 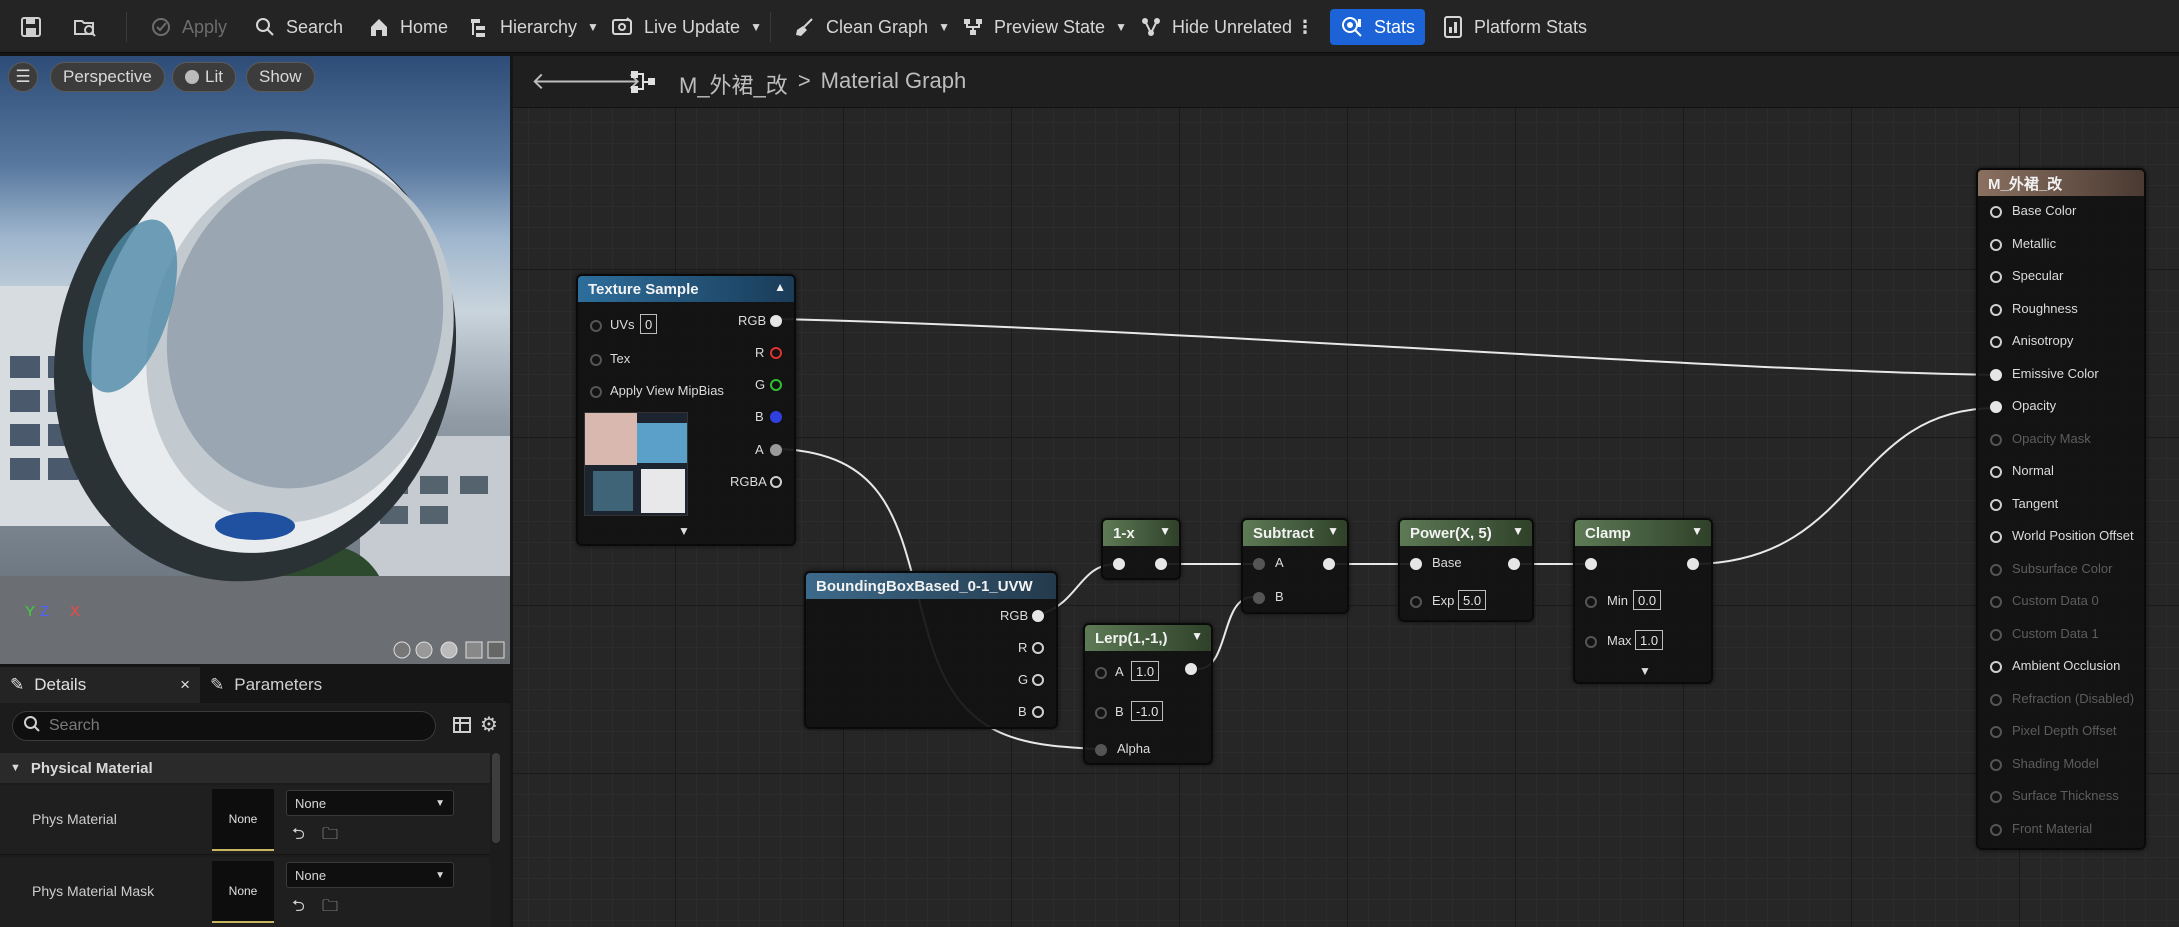 What do you see at coordinates (1647, 600) in the screenshot?
I see `min-value-field: 0.0` at bounding box center [1647, 600].